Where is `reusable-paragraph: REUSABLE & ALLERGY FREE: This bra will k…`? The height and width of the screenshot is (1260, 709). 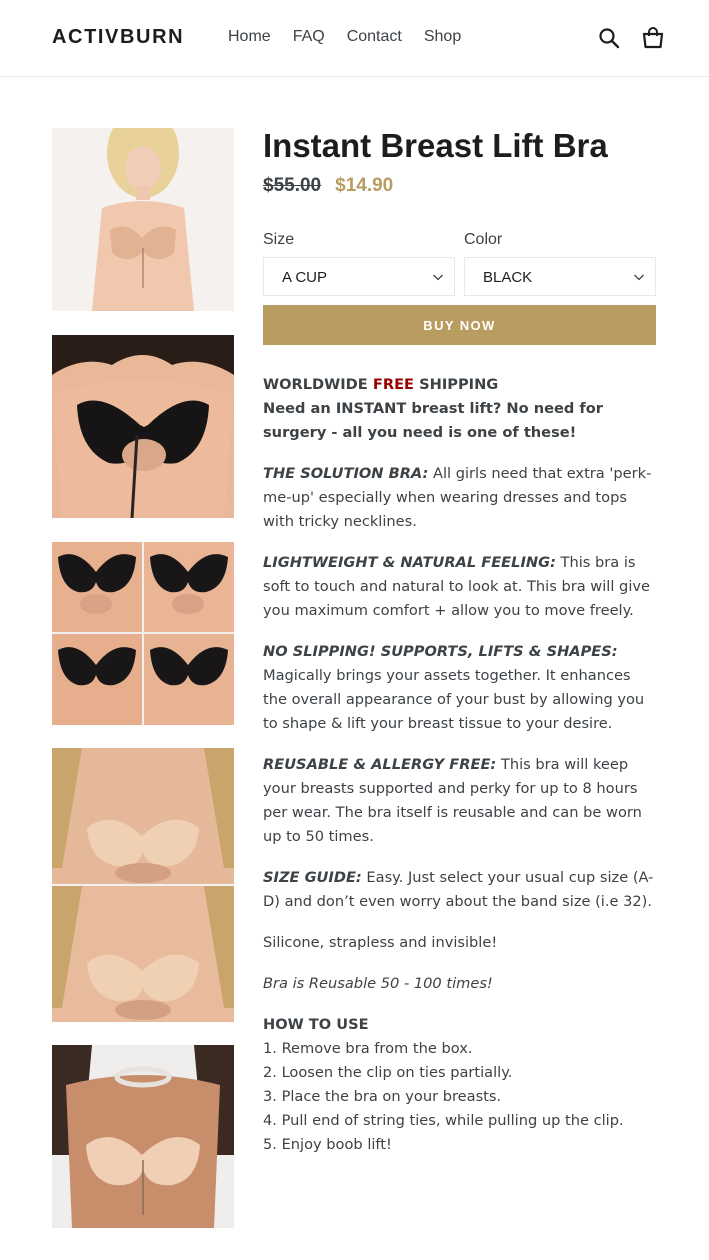
reusable-paragraph: REUSABLE & ALLERGY FREE: This bra will k… is located at coordinates (452, 800).